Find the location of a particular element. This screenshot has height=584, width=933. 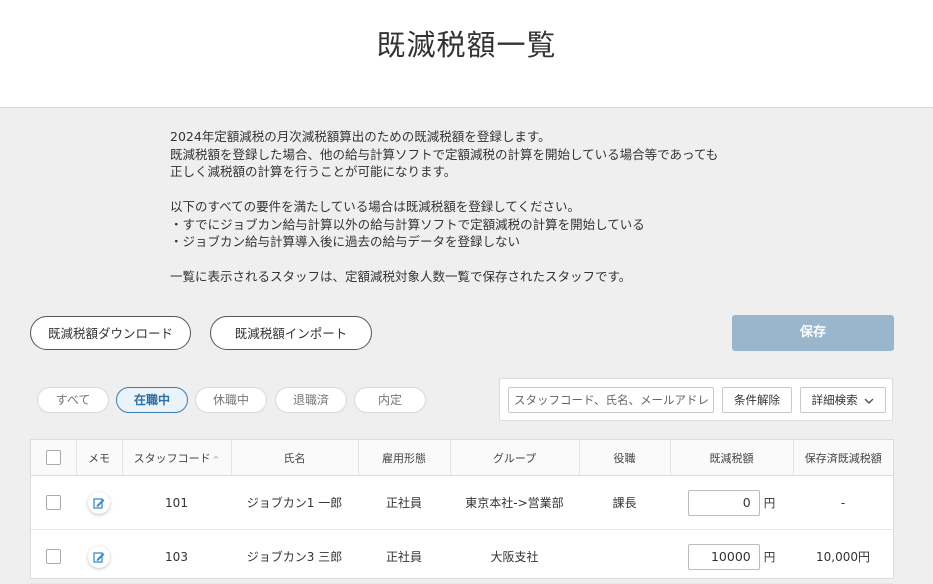

description-line: 以下のすべての要件を満たしている場合は既減税額を登録してください。 is located at coordinates (375, 206).